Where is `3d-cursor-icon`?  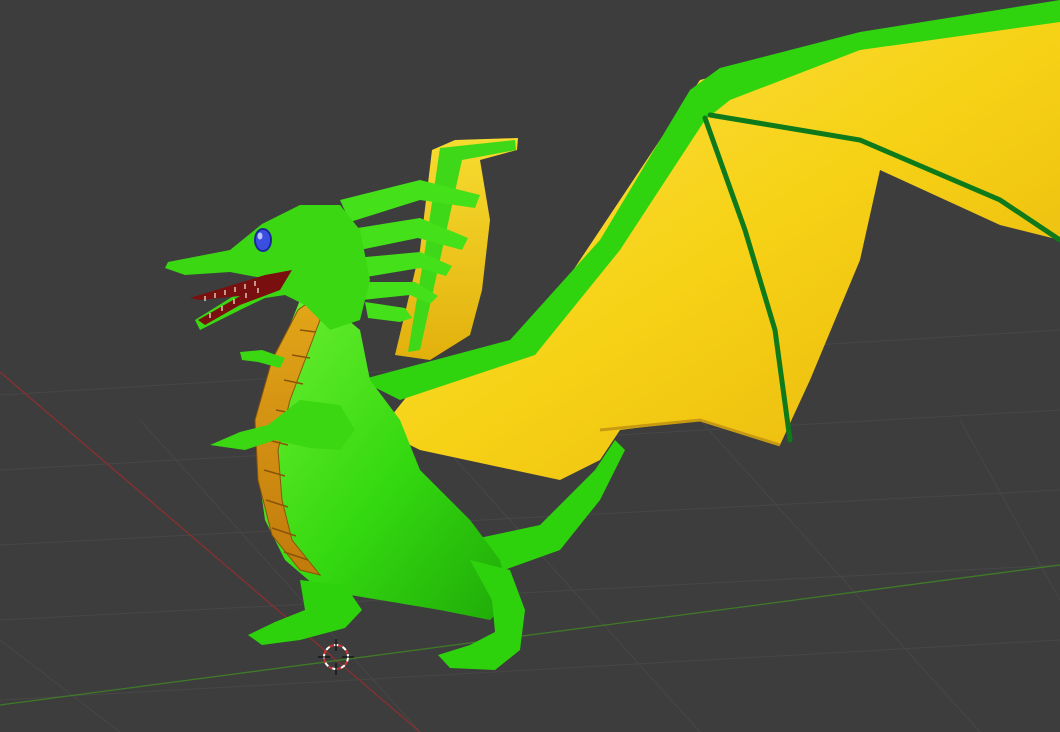 3d-cursor-icon is located at coordinates (336, 657).